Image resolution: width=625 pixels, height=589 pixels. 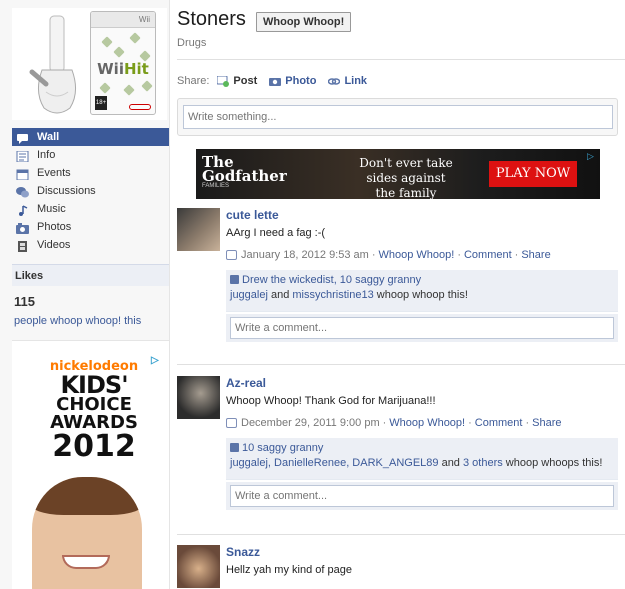 What do you see at coordinates (123, 20) in the screenshot?
I see `wii-brand: Wii` at bounding box center [123, 20].